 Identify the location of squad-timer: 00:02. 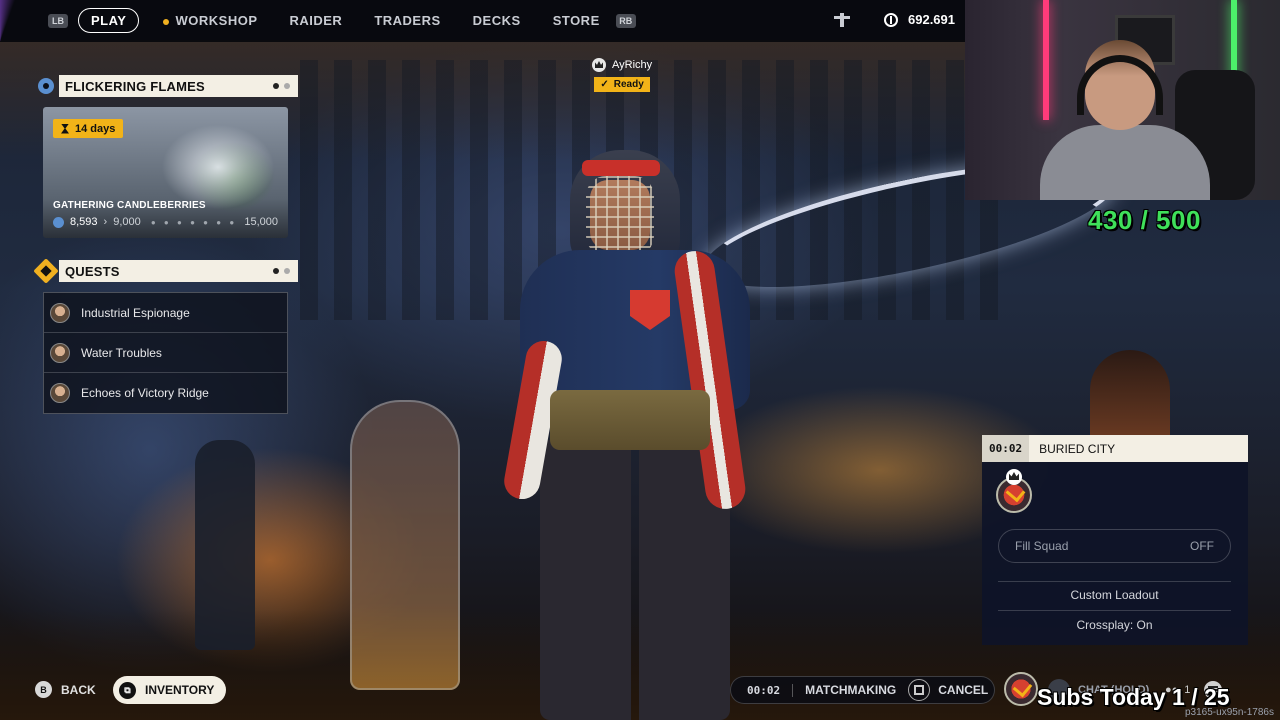
(1006, 448).